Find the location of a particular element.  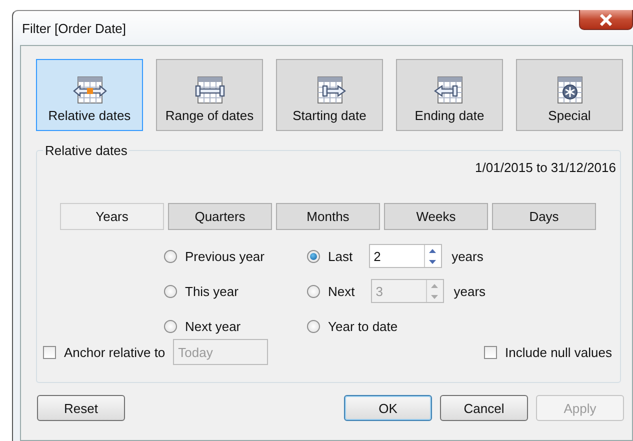

radio-label: Year to date is located at coordinates (363, 326).